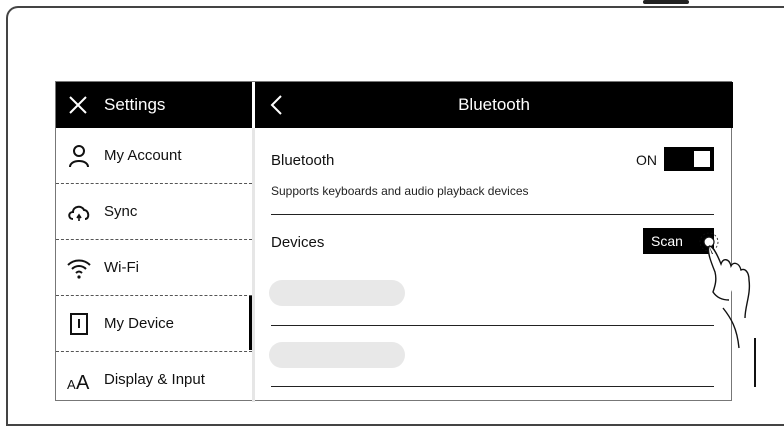 The width and height of the screenshot is (784, 426). Describe the element at coordinates (79, 324) in the screenshot. I see `device-icon` at that location.